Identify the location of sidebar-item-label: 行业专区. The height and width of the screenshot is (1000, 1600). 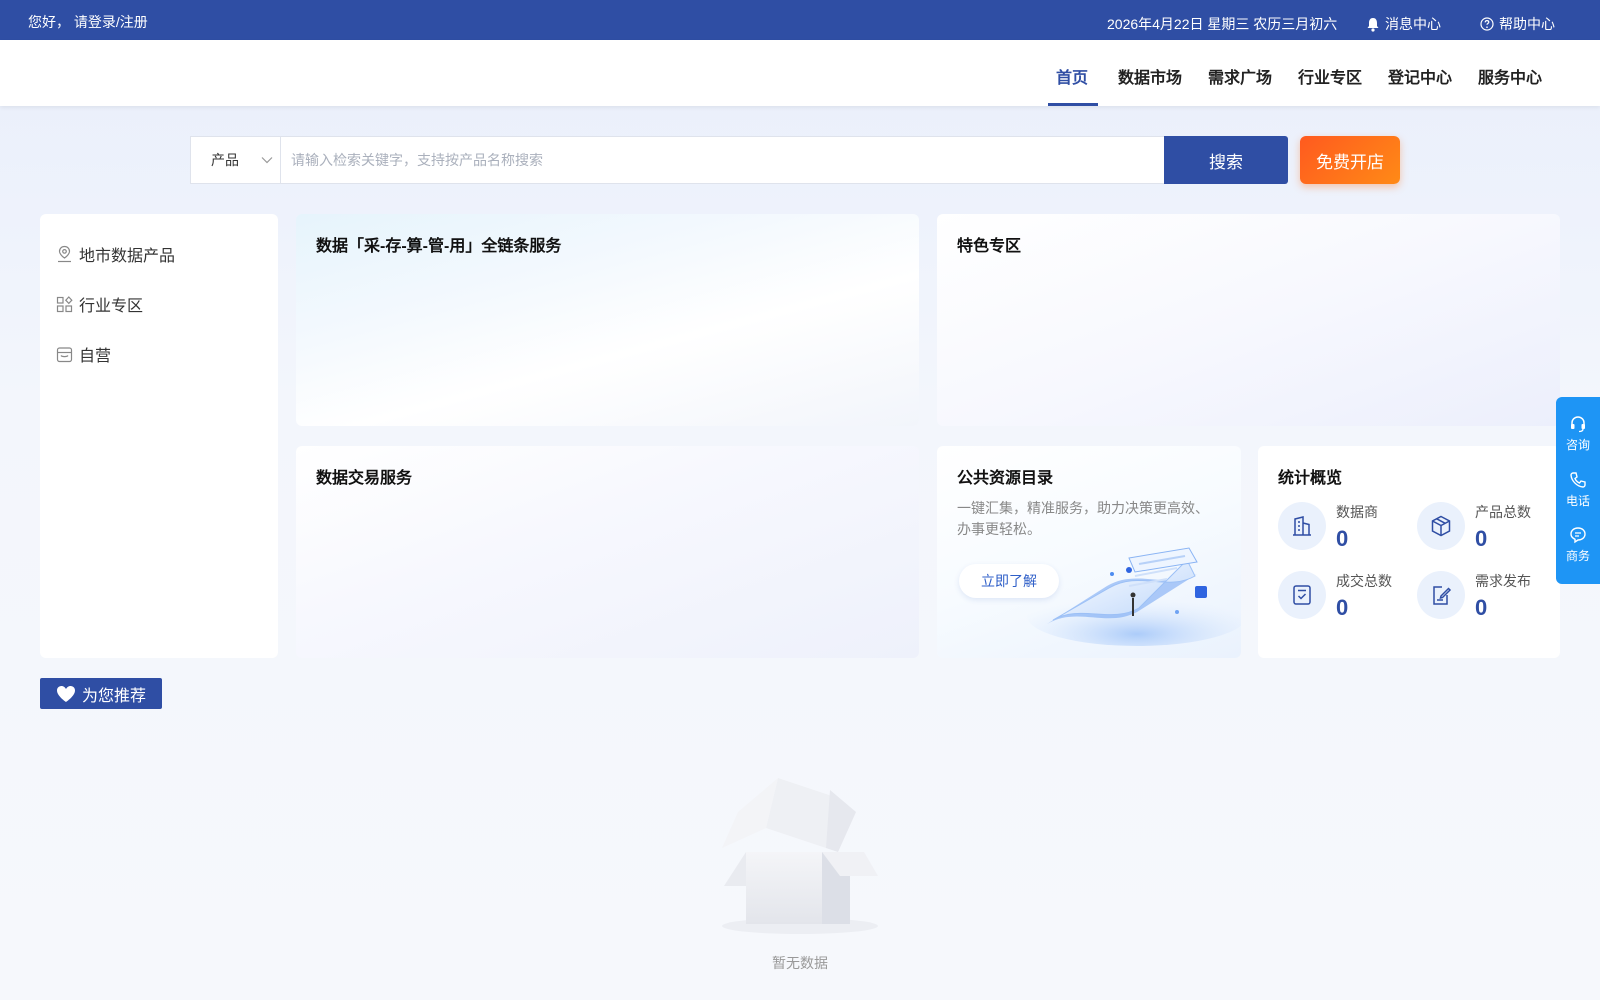
(111, 306).